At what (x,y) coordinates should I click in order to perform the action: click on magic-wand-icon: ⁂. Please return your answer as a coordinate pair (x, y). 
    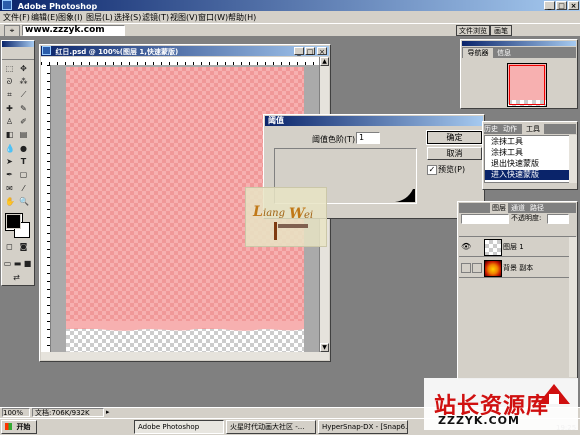
    Looking at the image, I should click on (23, 81).